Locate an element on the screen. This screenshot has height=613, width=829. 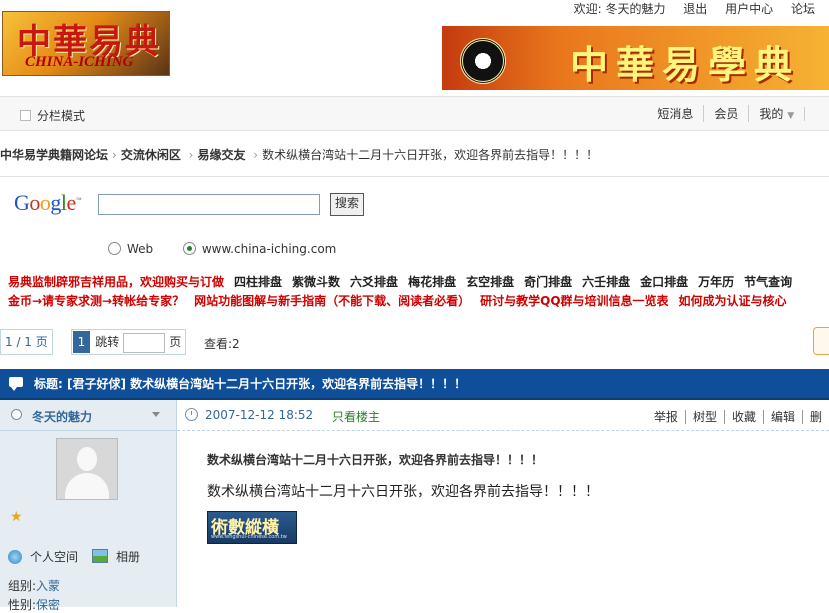
author-gender: 性别:保密 is located at coordinates (34, 604).